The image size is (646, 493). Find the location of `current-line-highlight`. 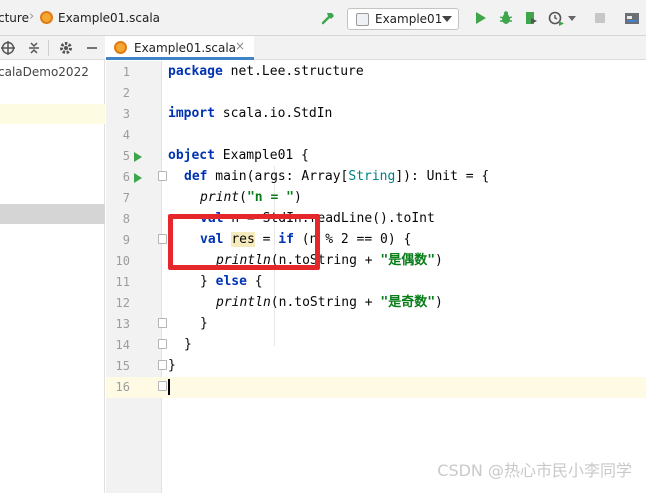

current-line-highlight is located at coordinates (376, 387).